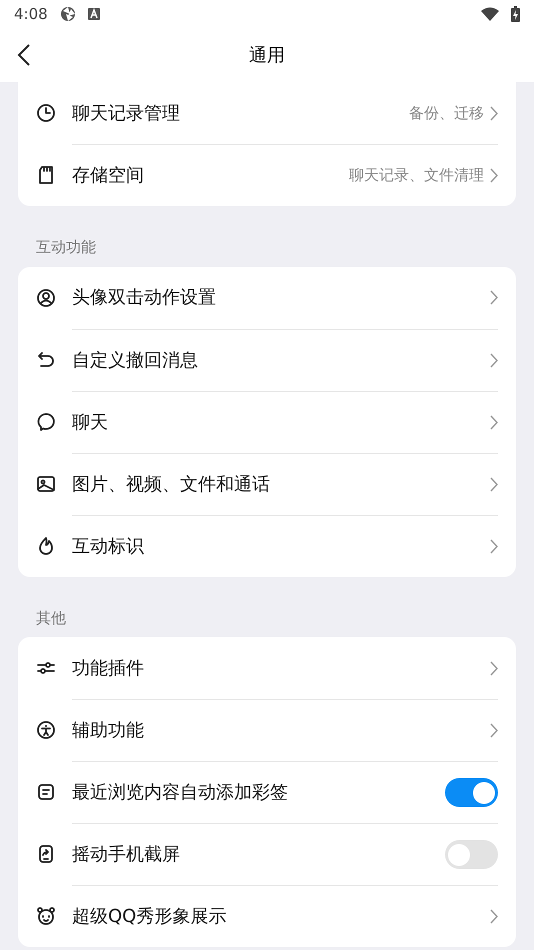 The width and height of the screenshot is (534, 950). What do you see at coordinates (126, 114) in the screenshot?
I see `row-label: 聊天记录管理` at bounding box center [126, 114].